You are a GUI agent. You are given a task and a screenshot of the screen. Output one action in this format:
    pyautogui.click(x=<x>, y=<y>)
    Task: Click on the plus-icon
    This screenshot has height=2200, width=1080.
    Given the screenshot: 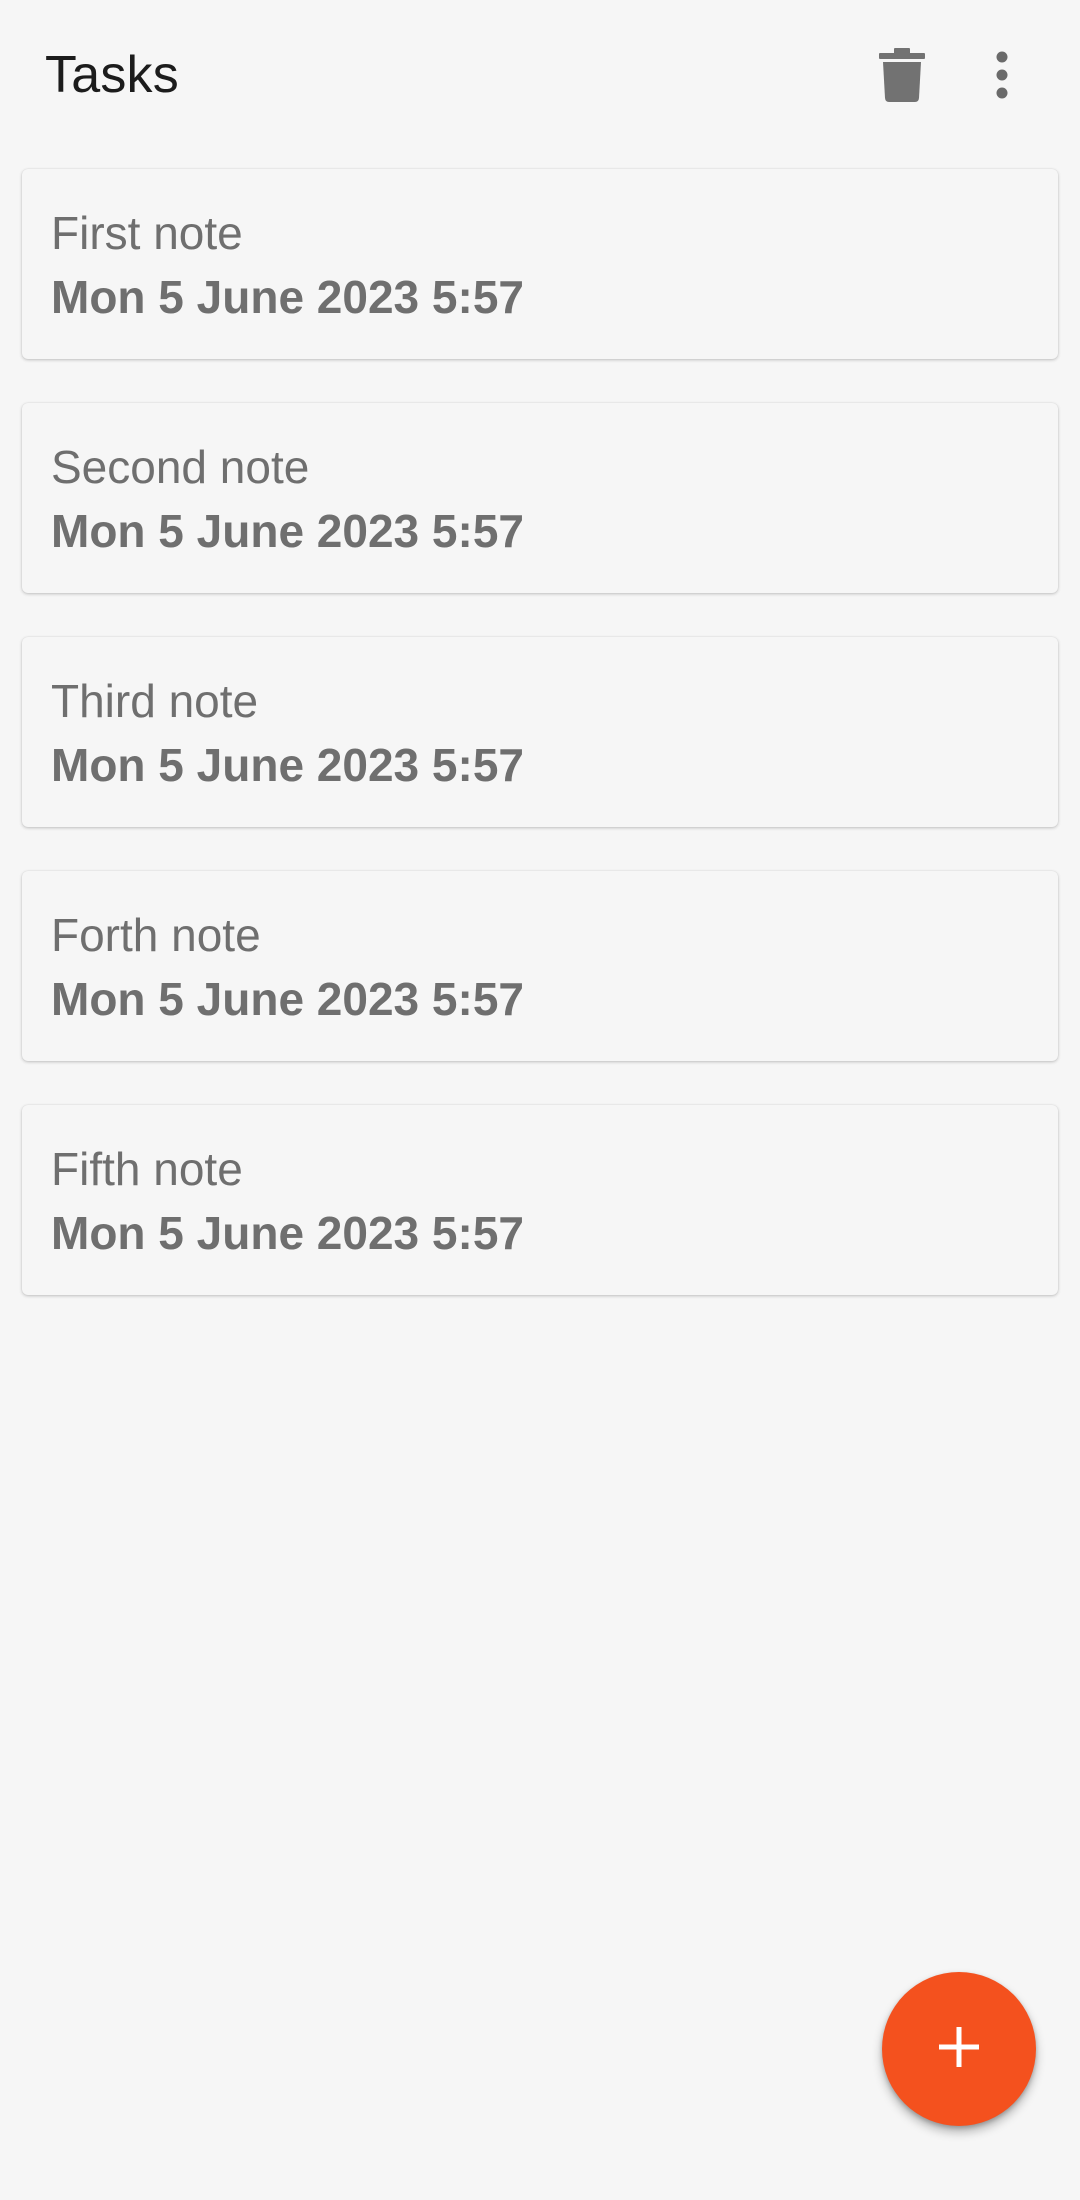 What is the action you would take?
    pyautogui.click(x=959, y=2049)
    